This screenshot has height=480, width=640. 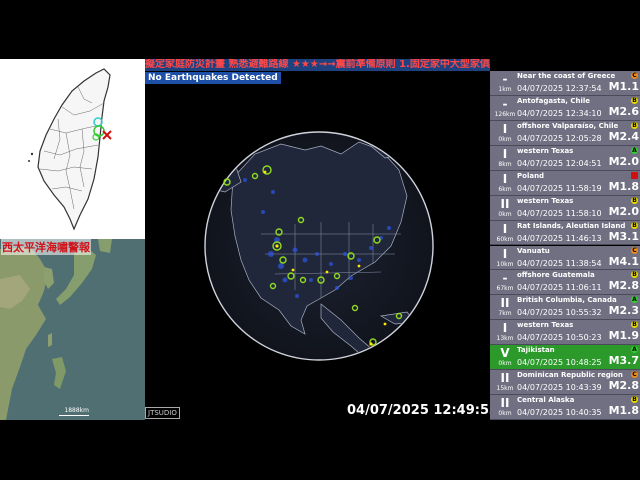 I want to click on earthquake-row: I 6km Poland 04/07/2025 11:58:19 M1.8, so click(x=565, y=183).